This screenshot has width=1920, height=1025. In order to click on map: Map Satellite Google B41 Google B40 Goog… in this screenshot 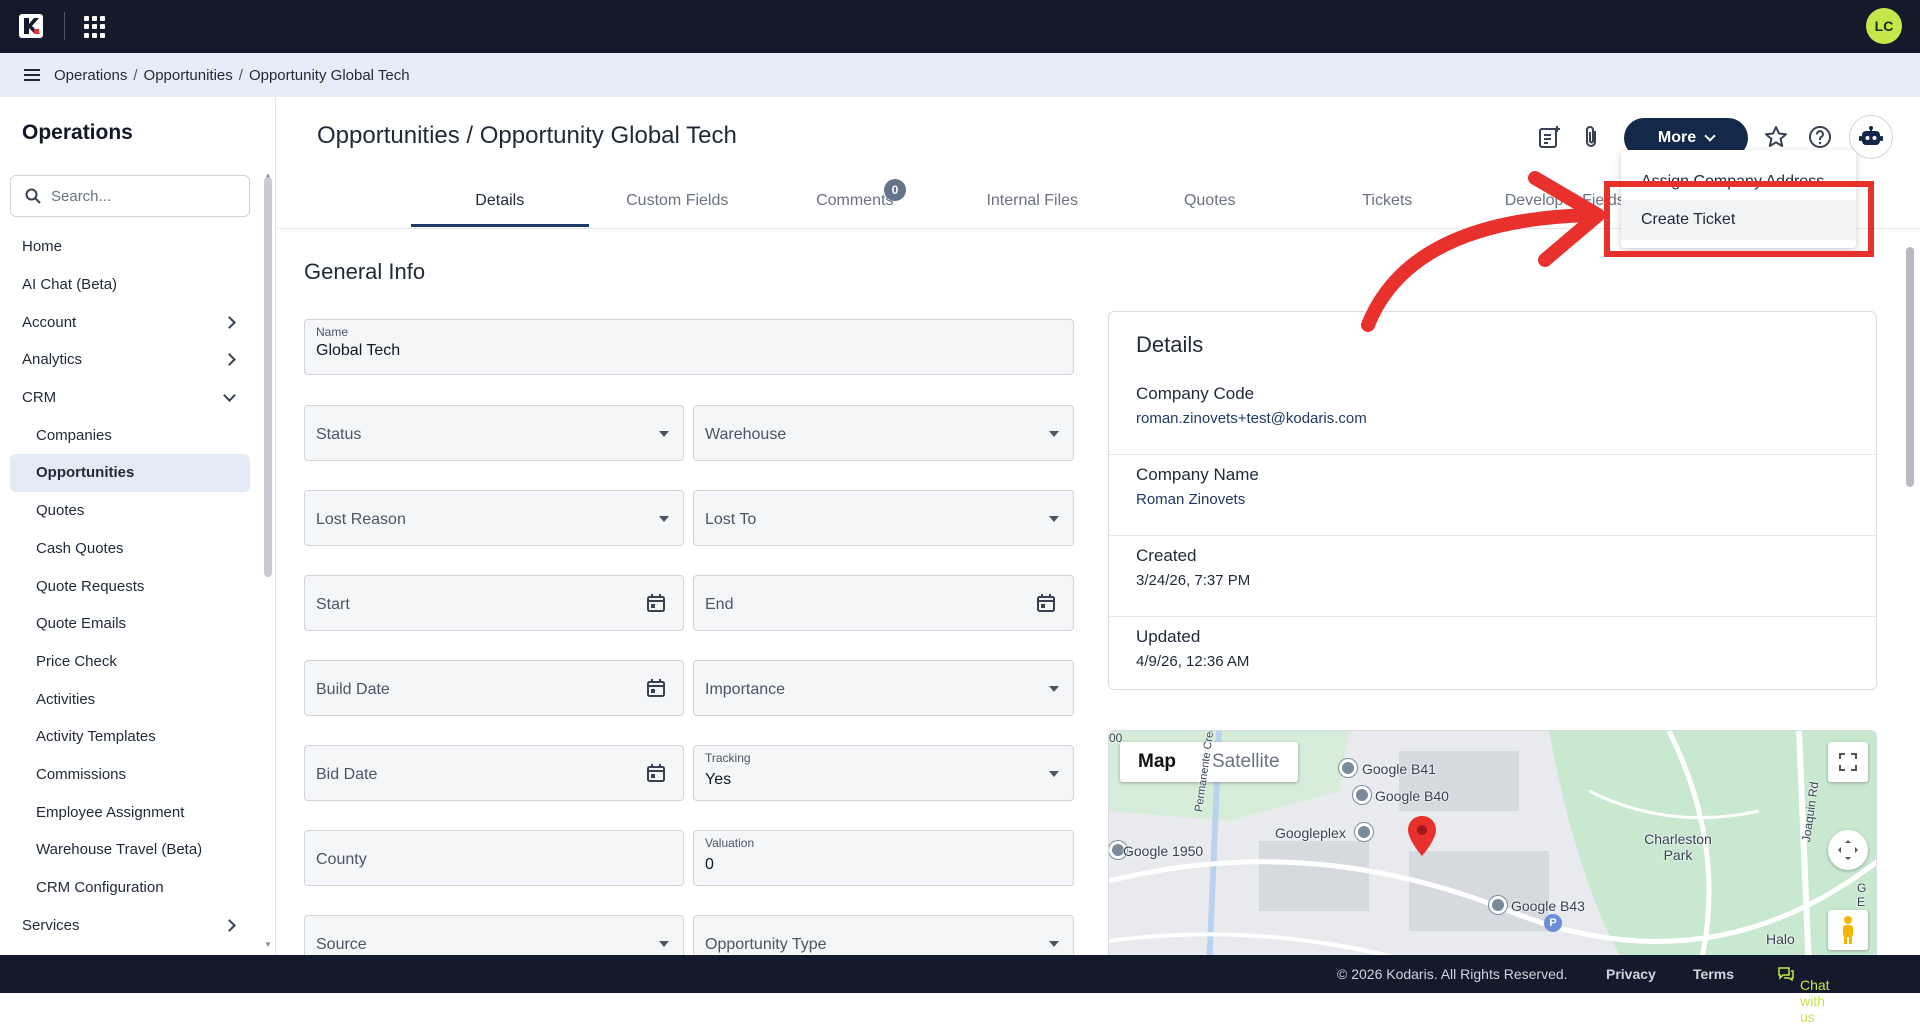, I will do `click(1492, 842)`.